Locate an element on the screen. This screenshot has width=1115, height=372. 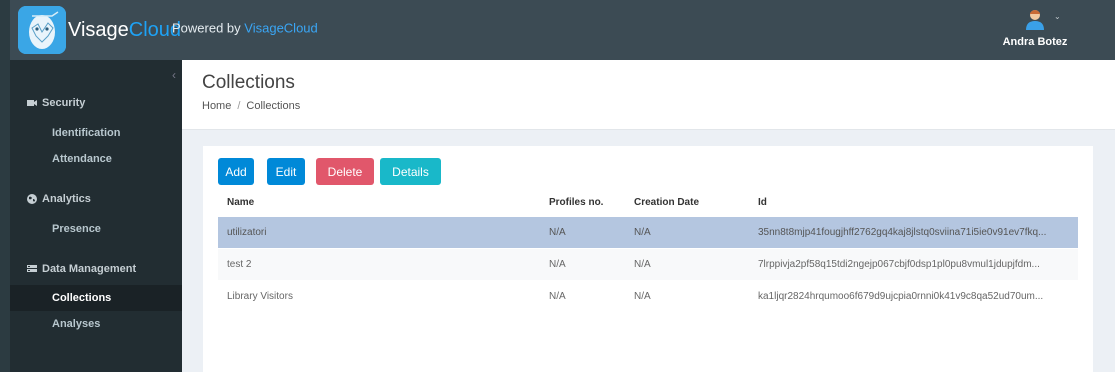
column-header-name: Name is located at coordinates (387, 202).